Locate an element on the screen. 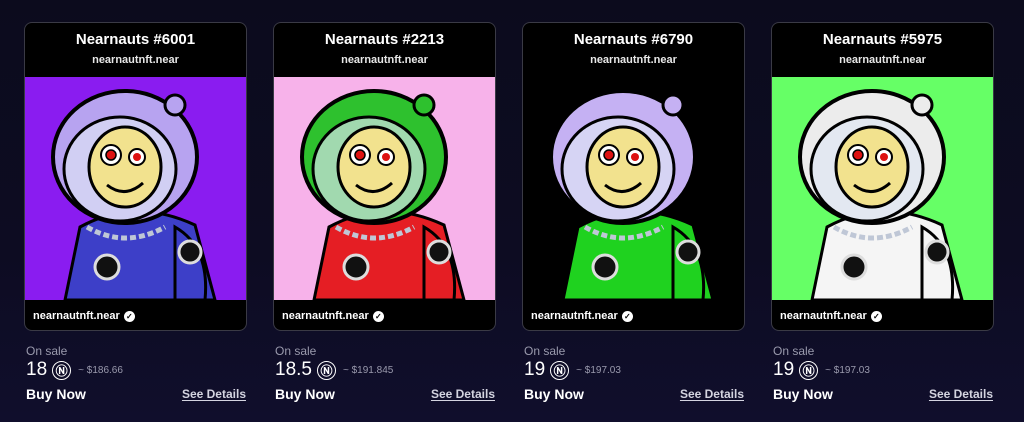  price-value: 18 is located at coordinates (37, 369).